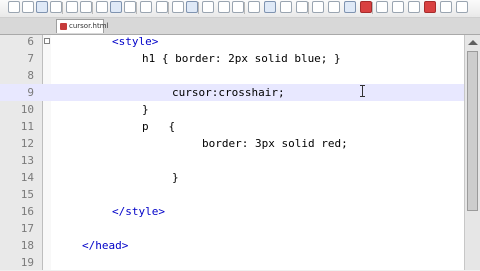 The height and width of the screenshot is (271, 480). I want to click on code-line: 9 cursor:crosshair;, so click(232, 92).